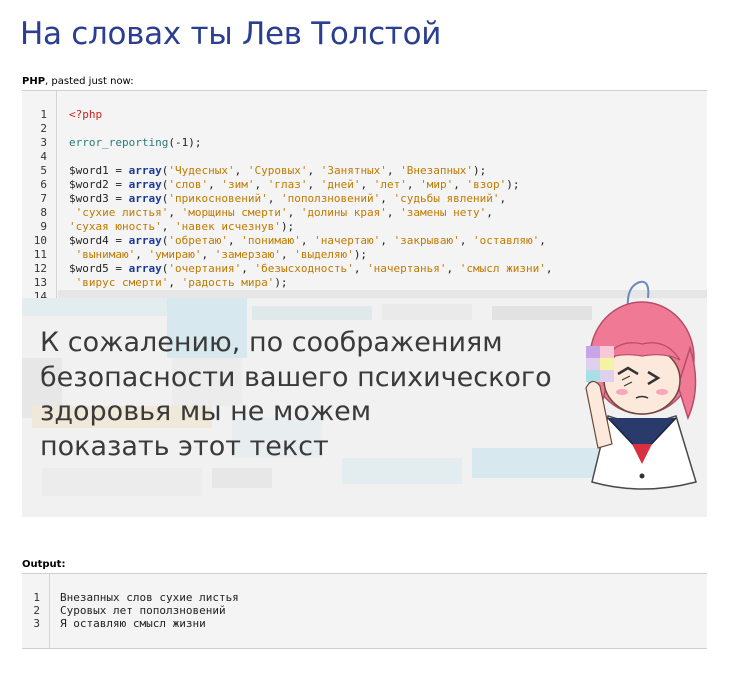 This screenshot has width=752, height=690. Describe the element at coordinates (324, 254) in the screenshot. I see `code-token: 'выделяю'` at that location.